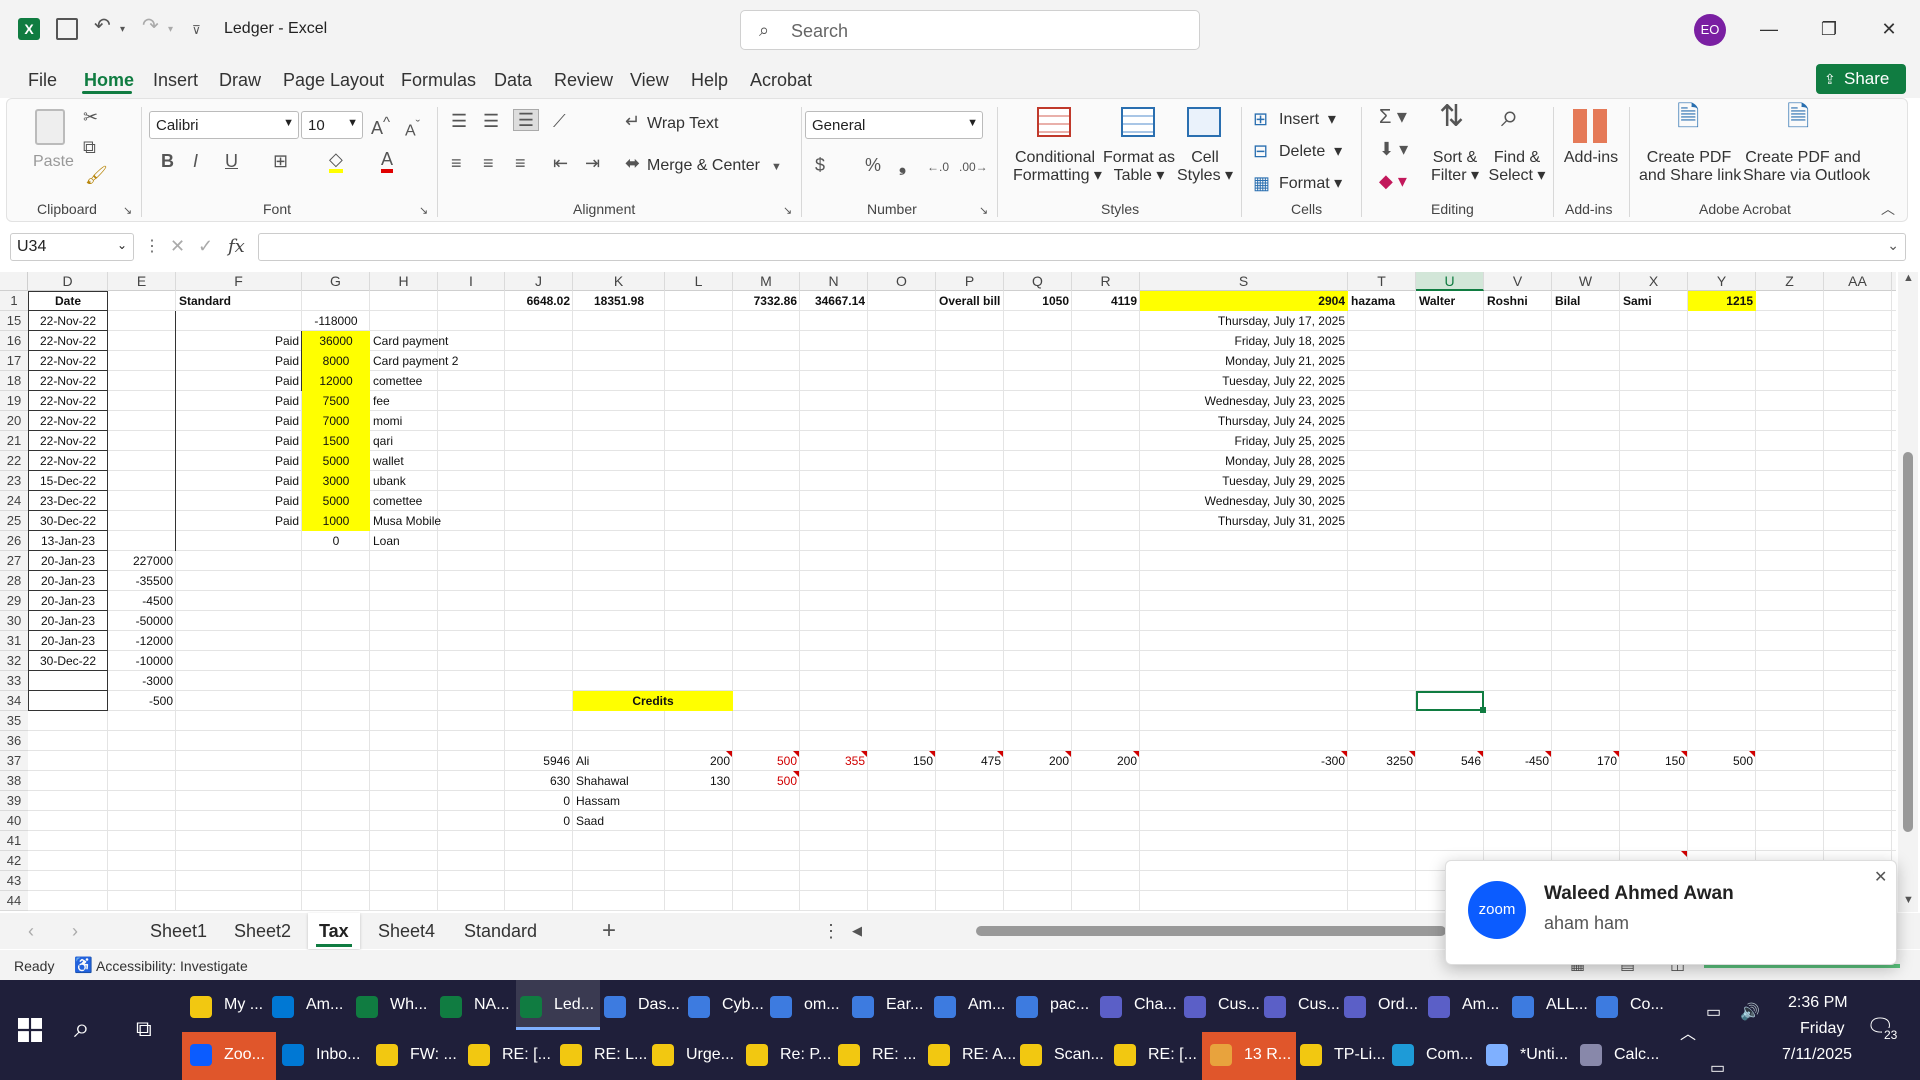 The width and height of the screenshot is (1920, 1080). Describe the element at coordinates (1205, 167) in the screenshot. I see `cell-styles-button: Cell Styles ▾` at that location.